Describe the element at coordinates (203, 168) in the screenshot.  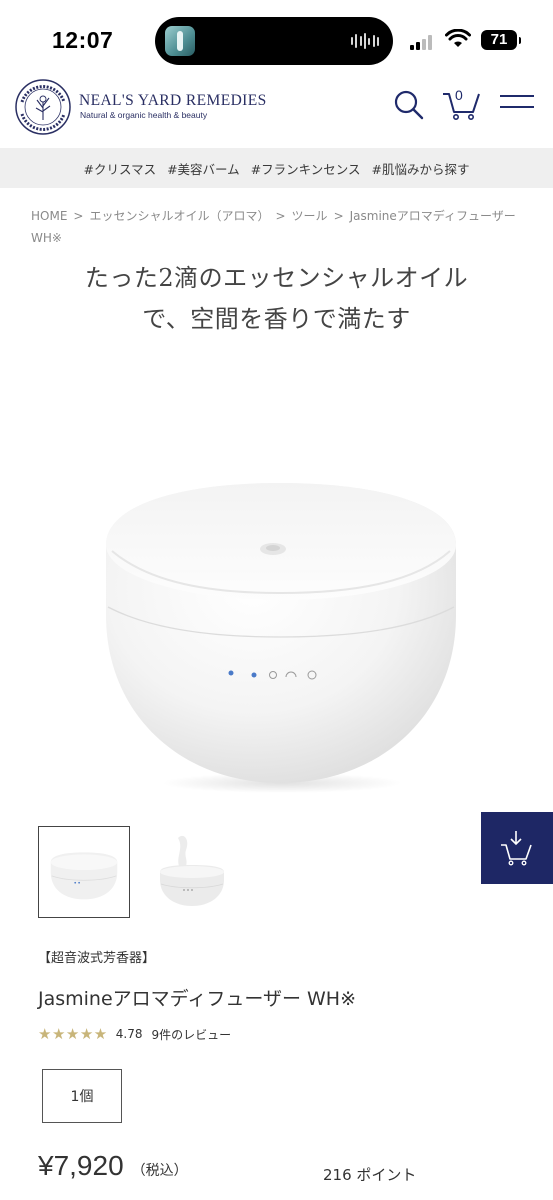
I see `tag-link-beauty-balm: #美容バーム` at that location.